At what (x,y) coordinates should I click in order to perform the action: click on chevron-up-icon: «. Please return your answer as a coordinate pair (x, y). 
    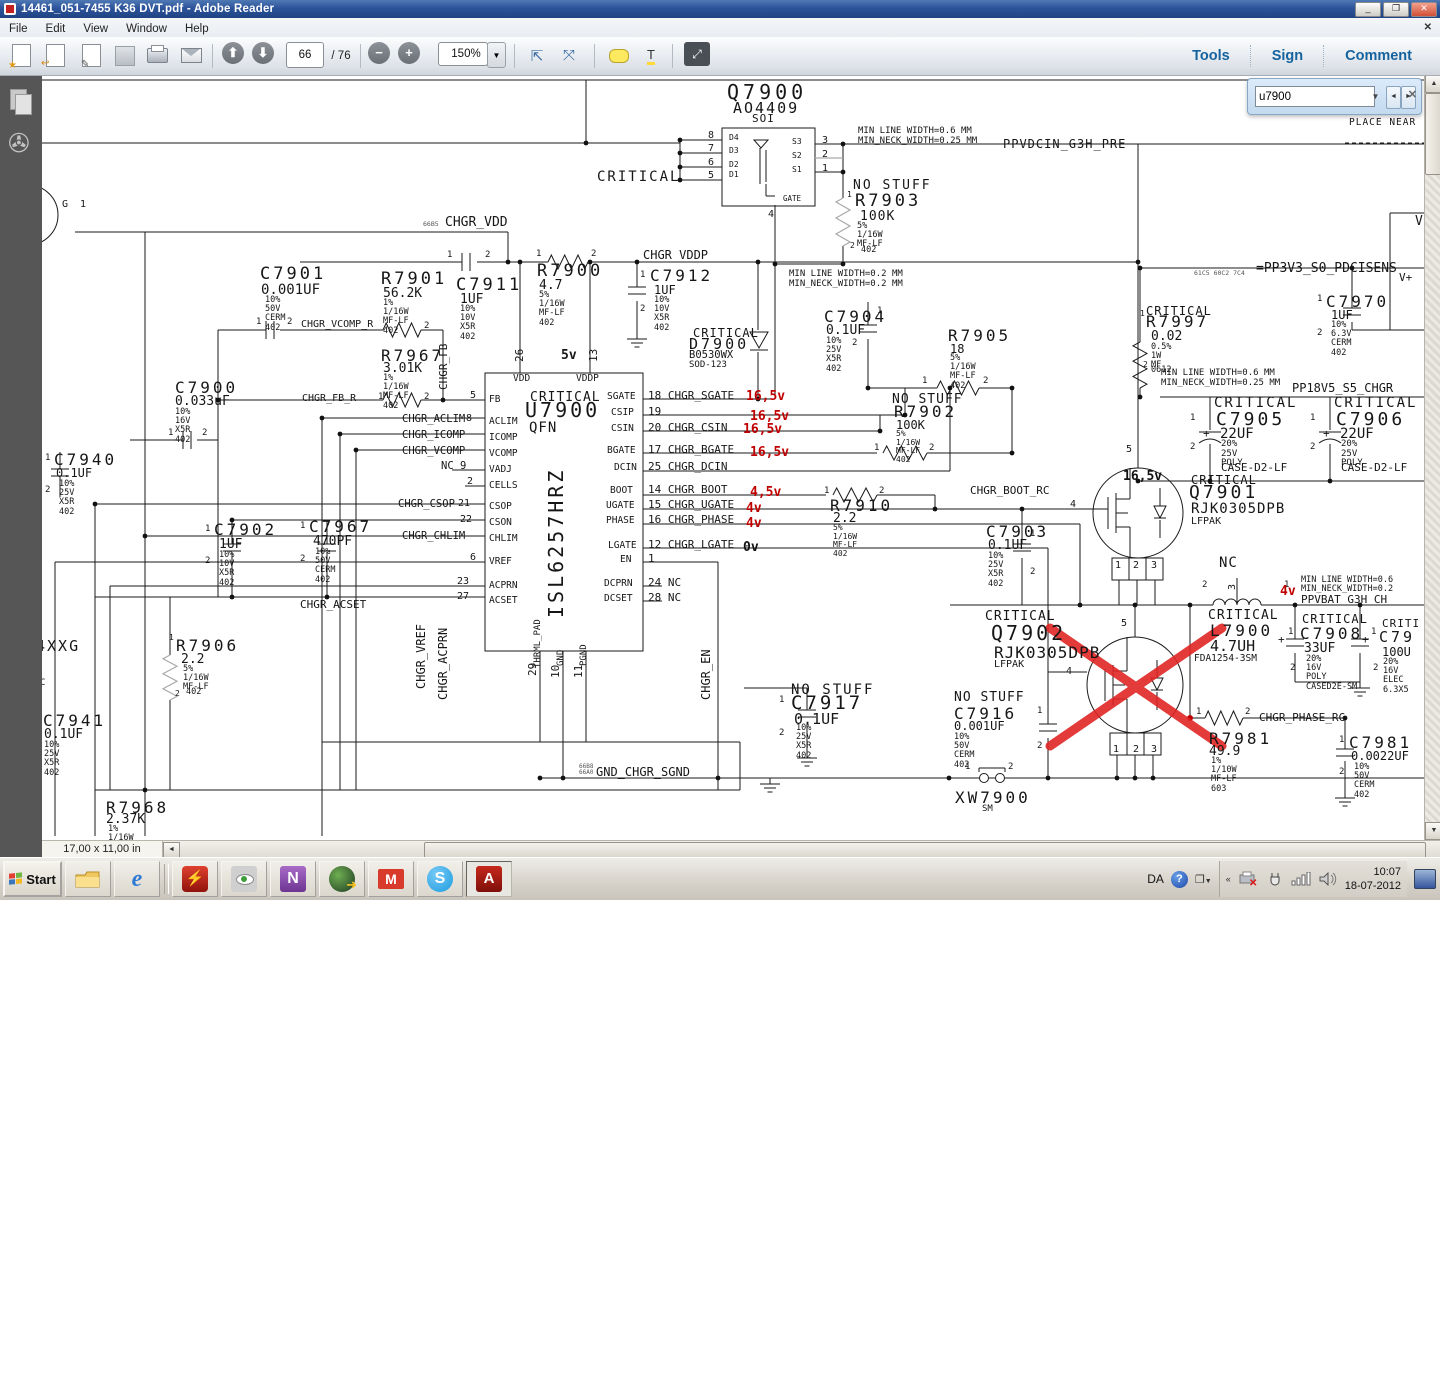
    Looking at the image, I should click on (1228, 879).